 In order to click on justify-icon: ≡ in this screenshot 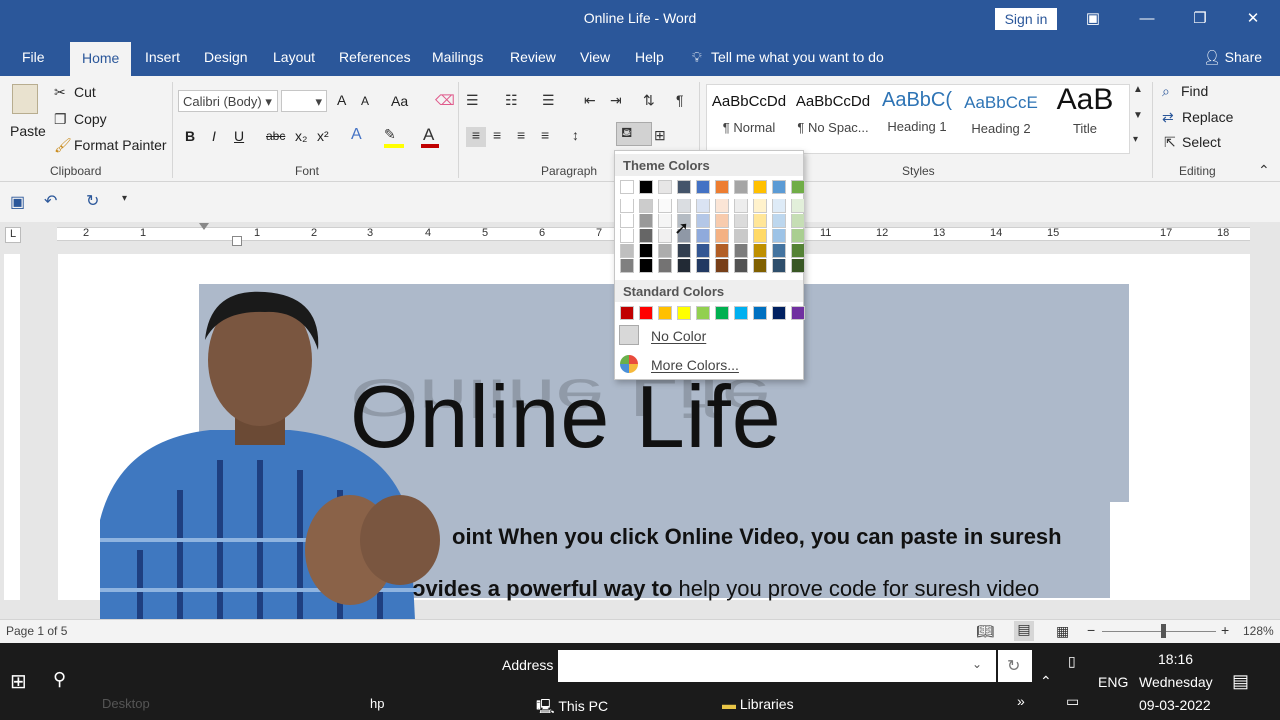, I will do `click(545, 135)`.